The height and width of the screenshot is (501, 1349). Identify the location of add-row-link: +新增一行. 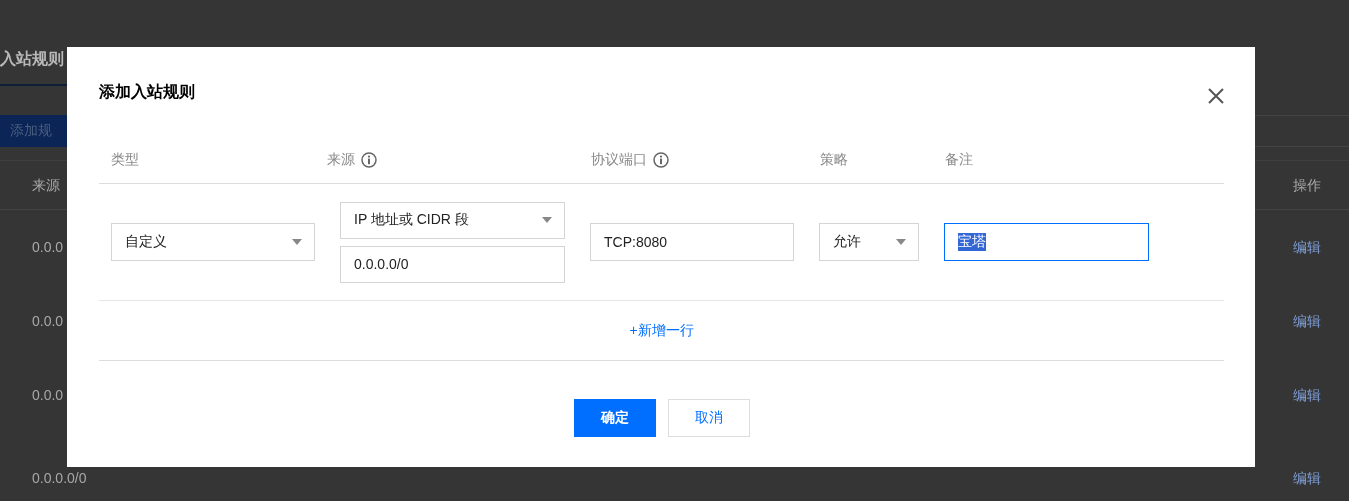
(661, 330).